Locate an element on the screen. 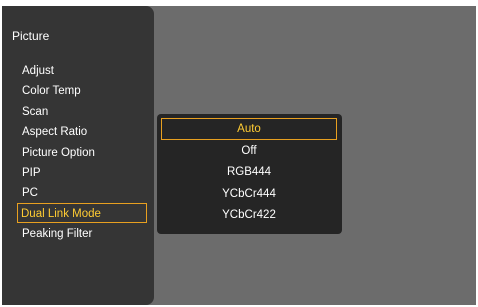  menu-item-picture-option: Picture Option is located at coordinates (83, 152).